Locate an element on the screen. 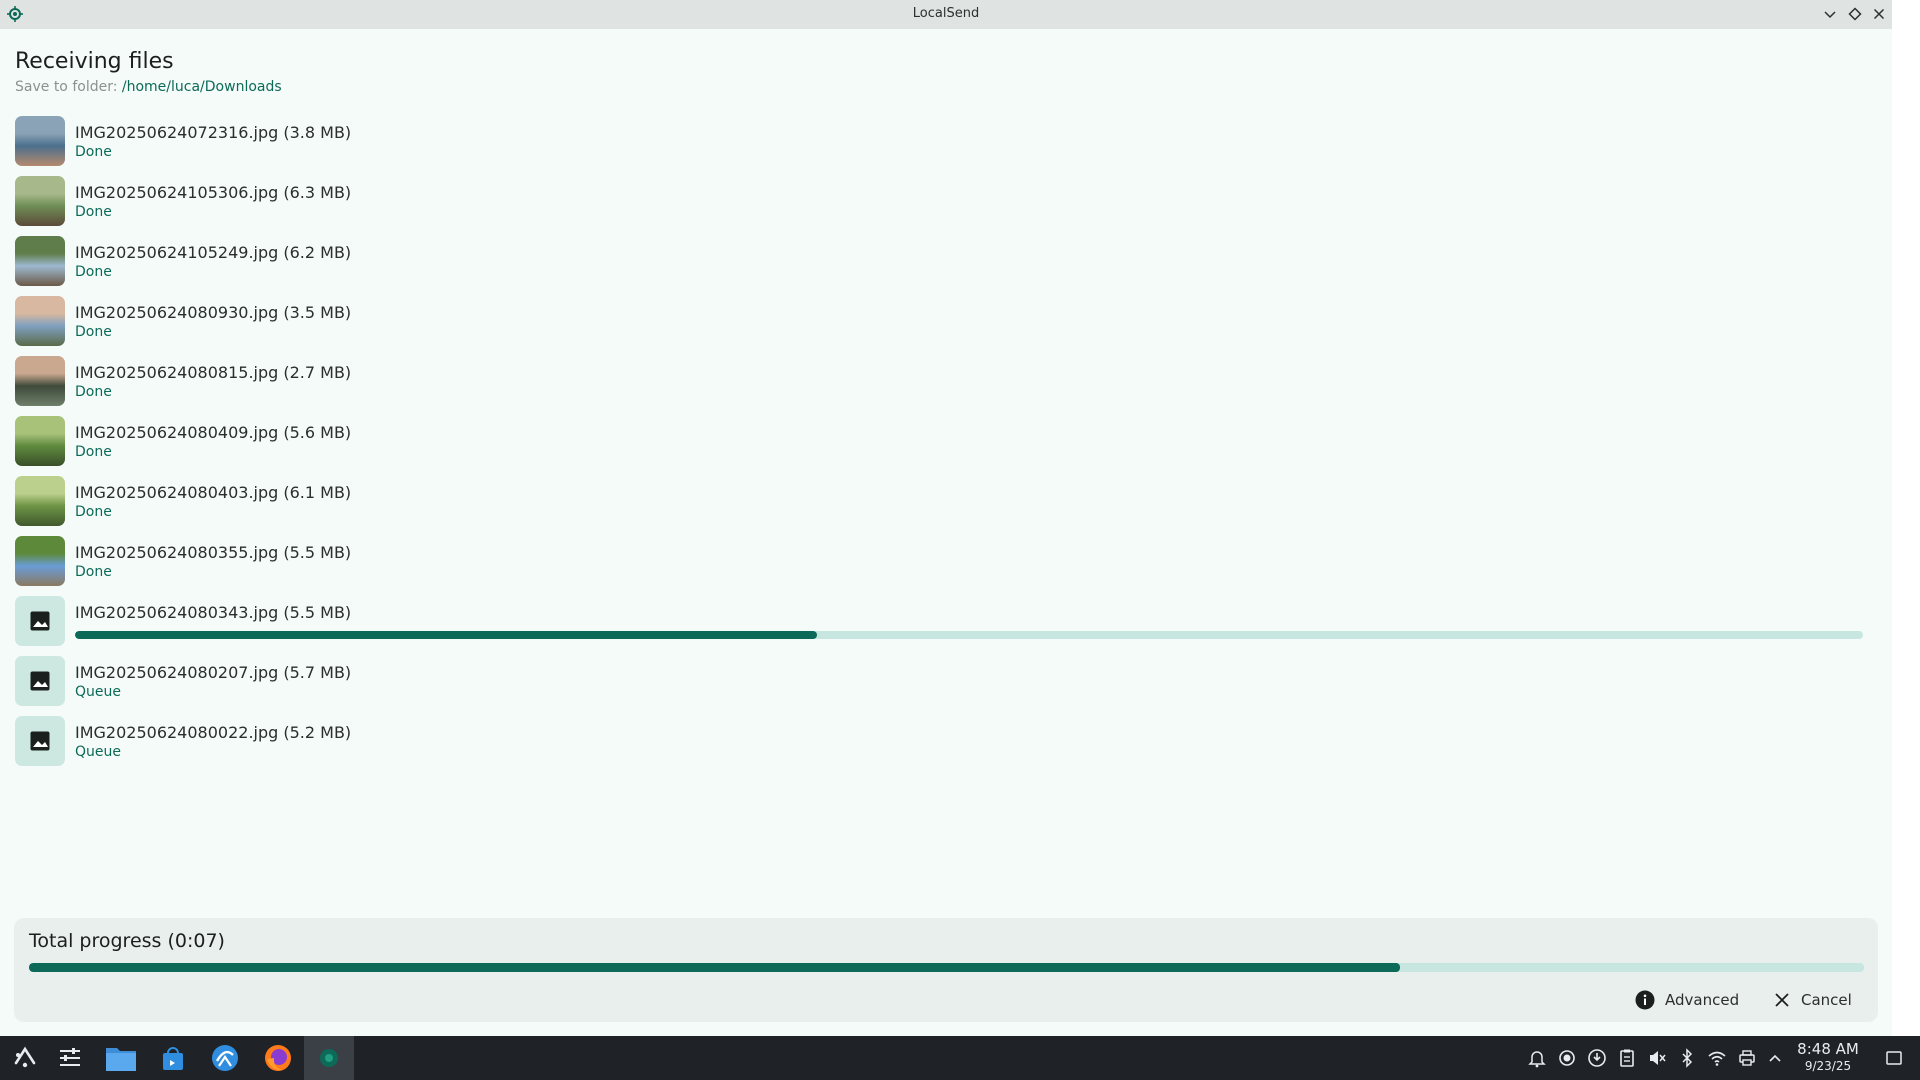  close-icon is located at coordinates (1879, 14).